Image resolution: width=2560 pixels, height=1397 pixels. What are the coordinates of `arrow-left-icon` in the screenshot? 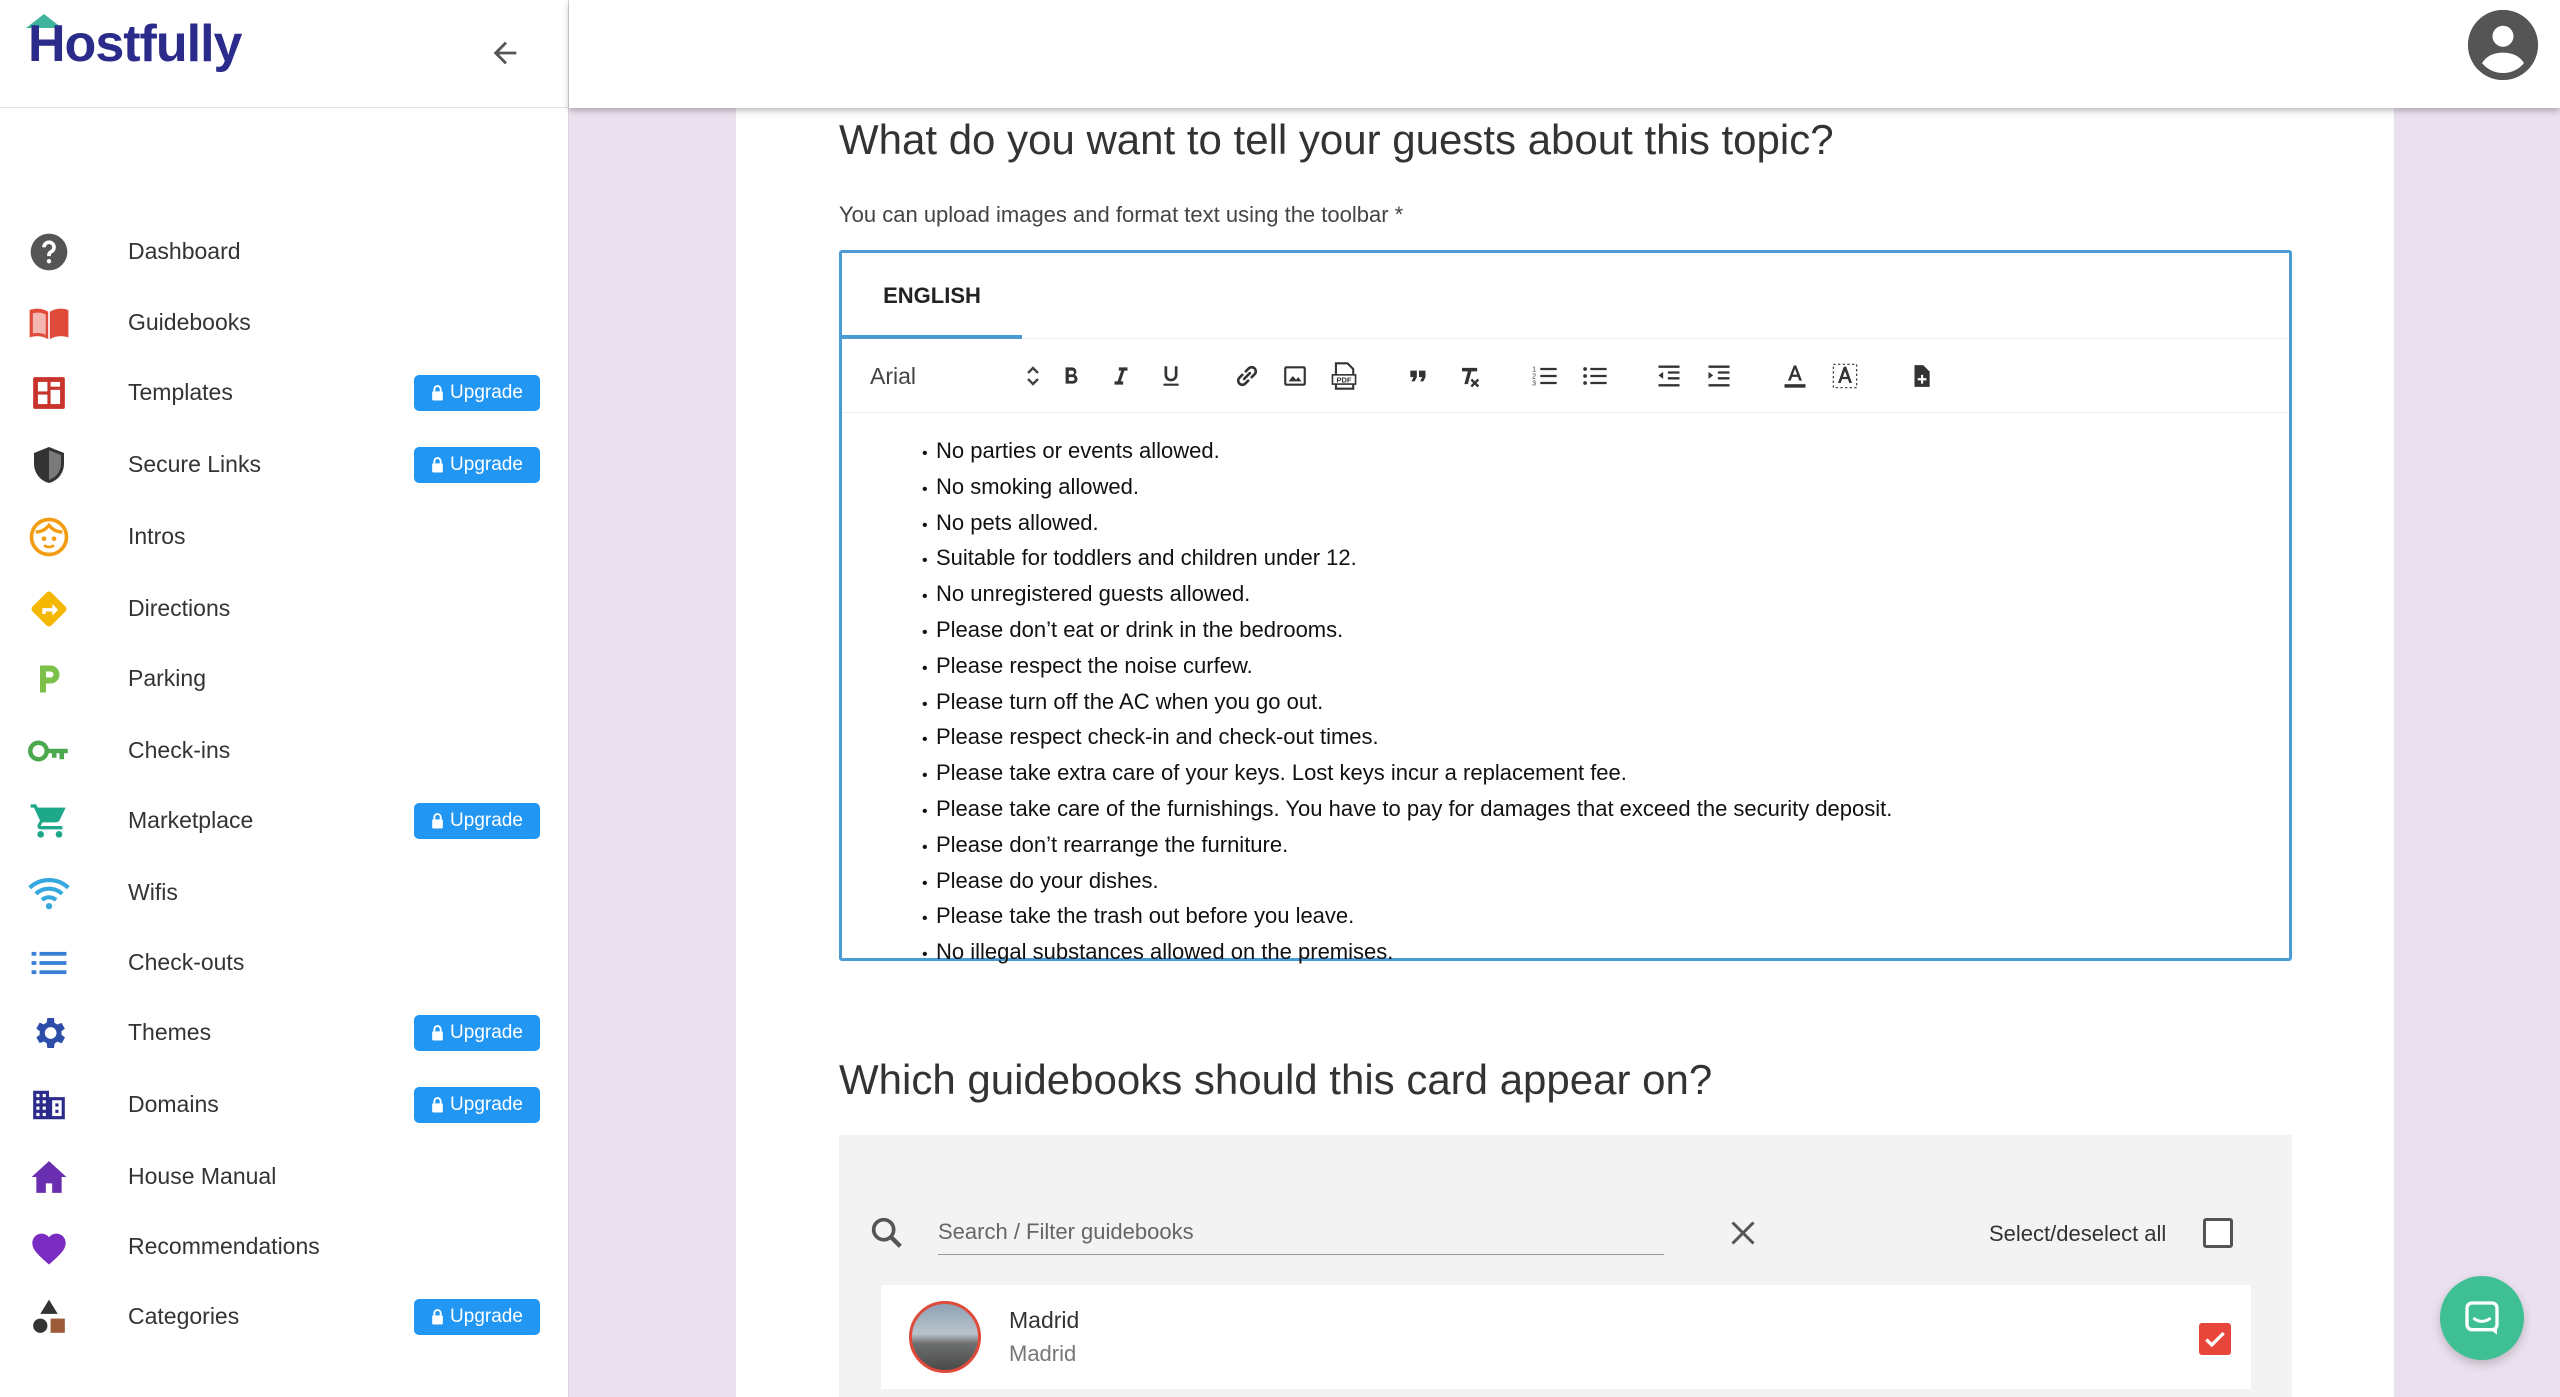 It's located at (505, 53).